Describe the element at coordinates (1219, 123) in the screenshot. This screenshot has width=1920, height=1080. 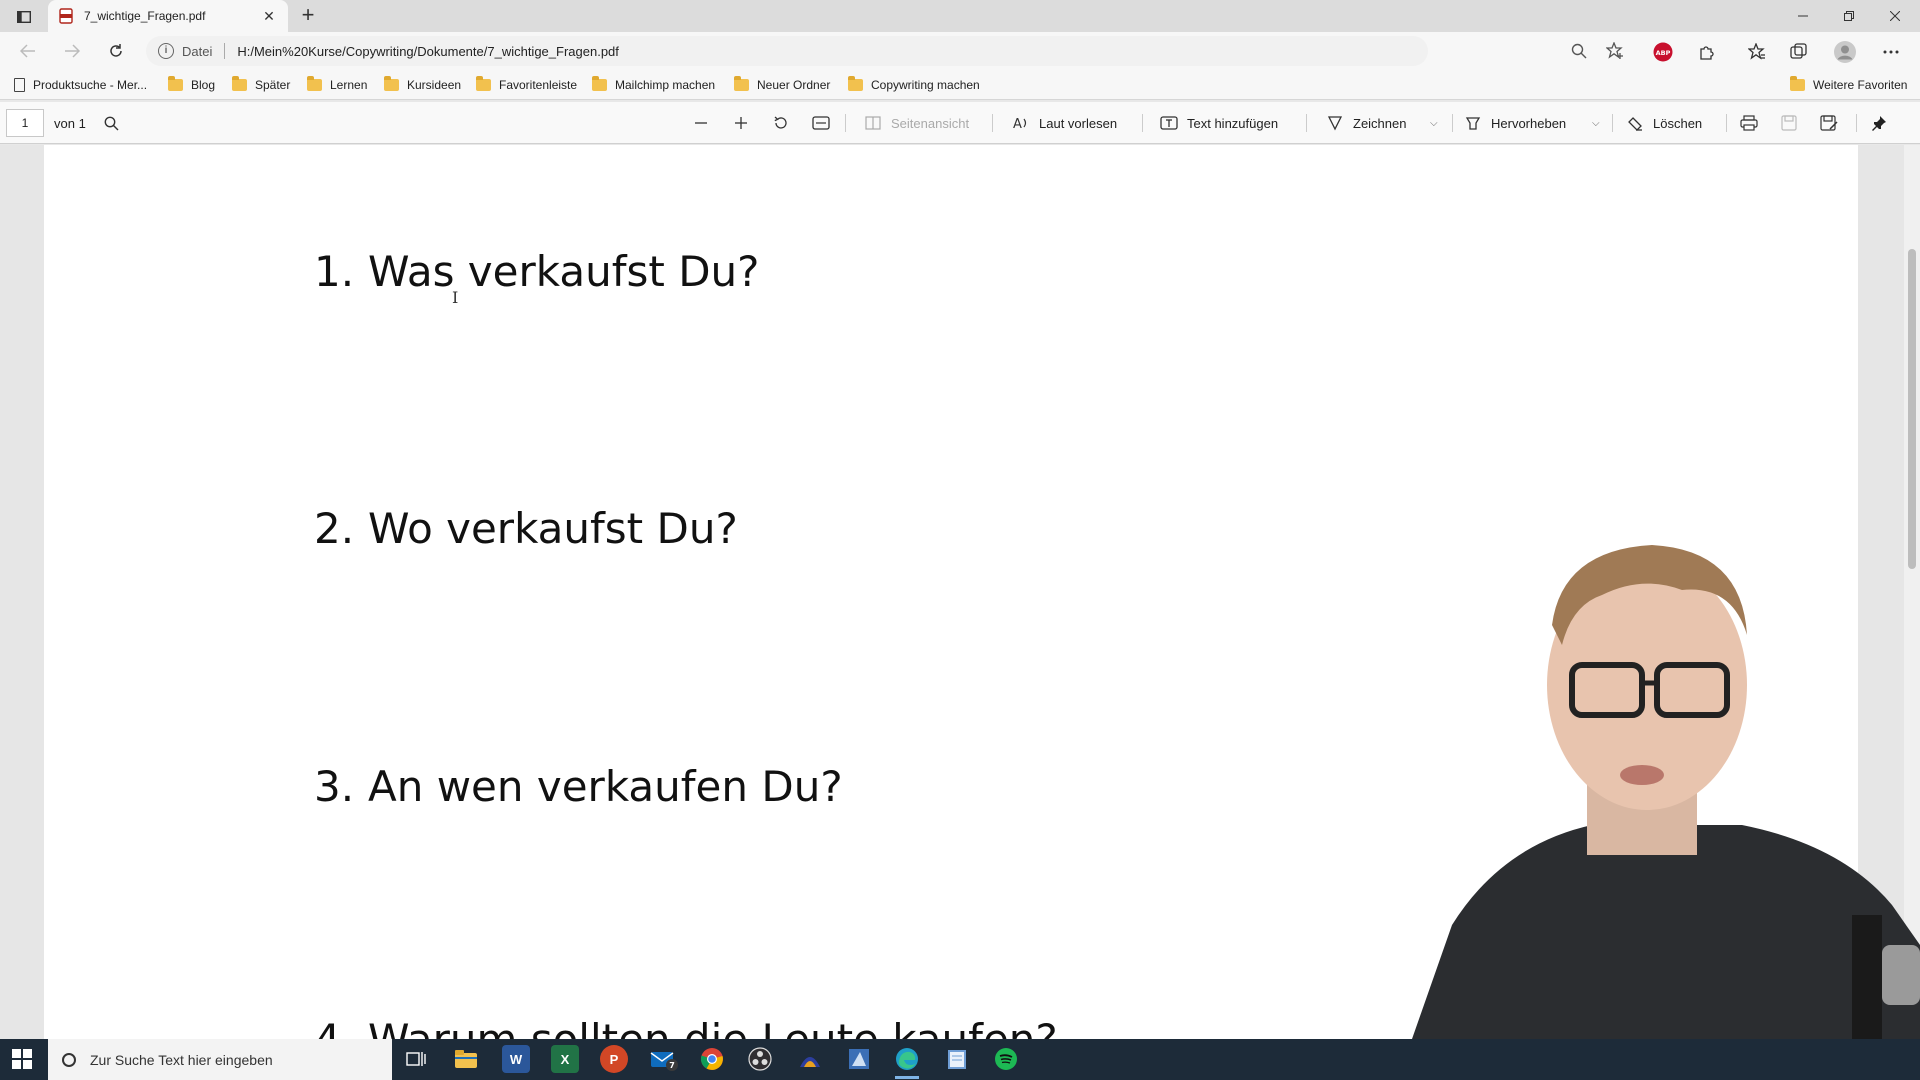
I see `add-text-button: Text hinzufügen` at that location.